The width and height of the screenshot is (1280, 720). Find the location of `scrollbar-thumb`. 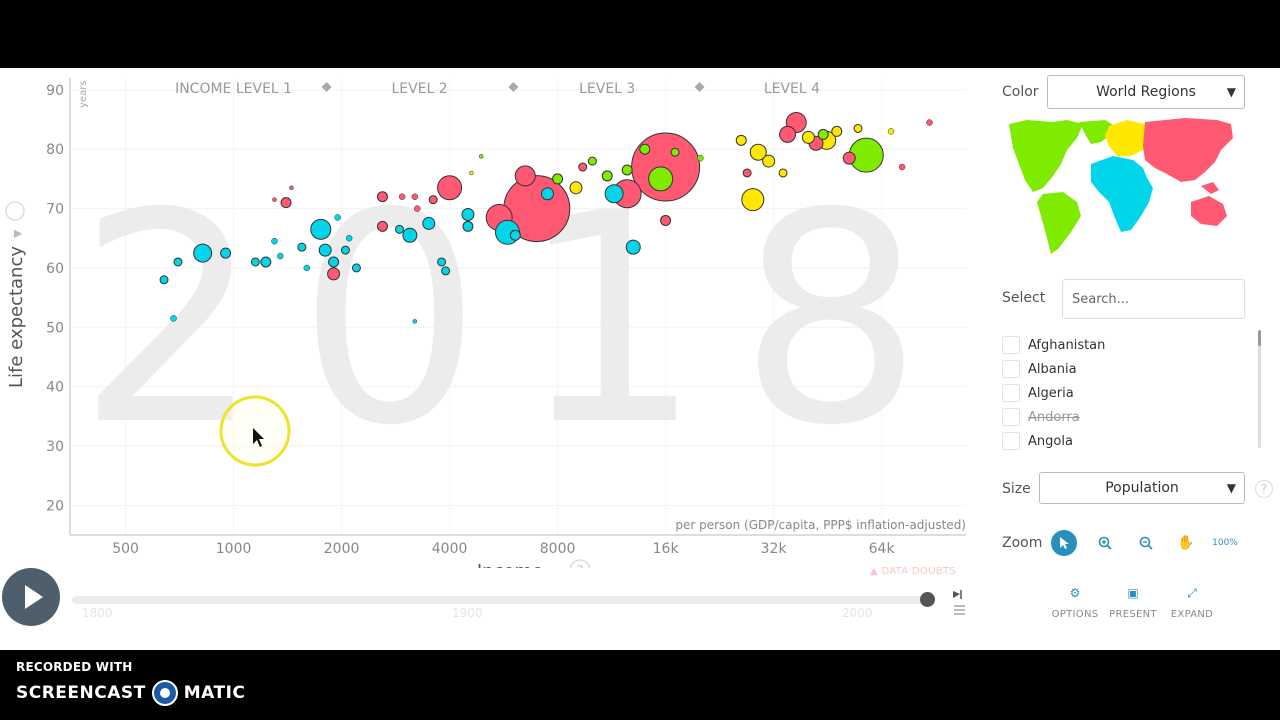

scrollbar-thumb is located at coordinates (1259, 338).